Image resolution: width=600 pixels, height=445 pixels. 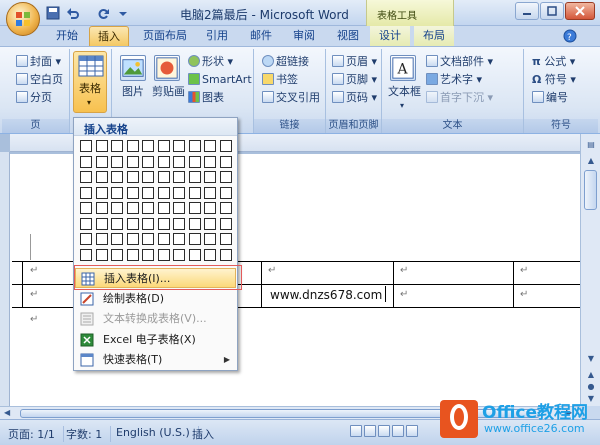 I want to click on scroll-down-icon: ▼, so click(x=591, y=359).